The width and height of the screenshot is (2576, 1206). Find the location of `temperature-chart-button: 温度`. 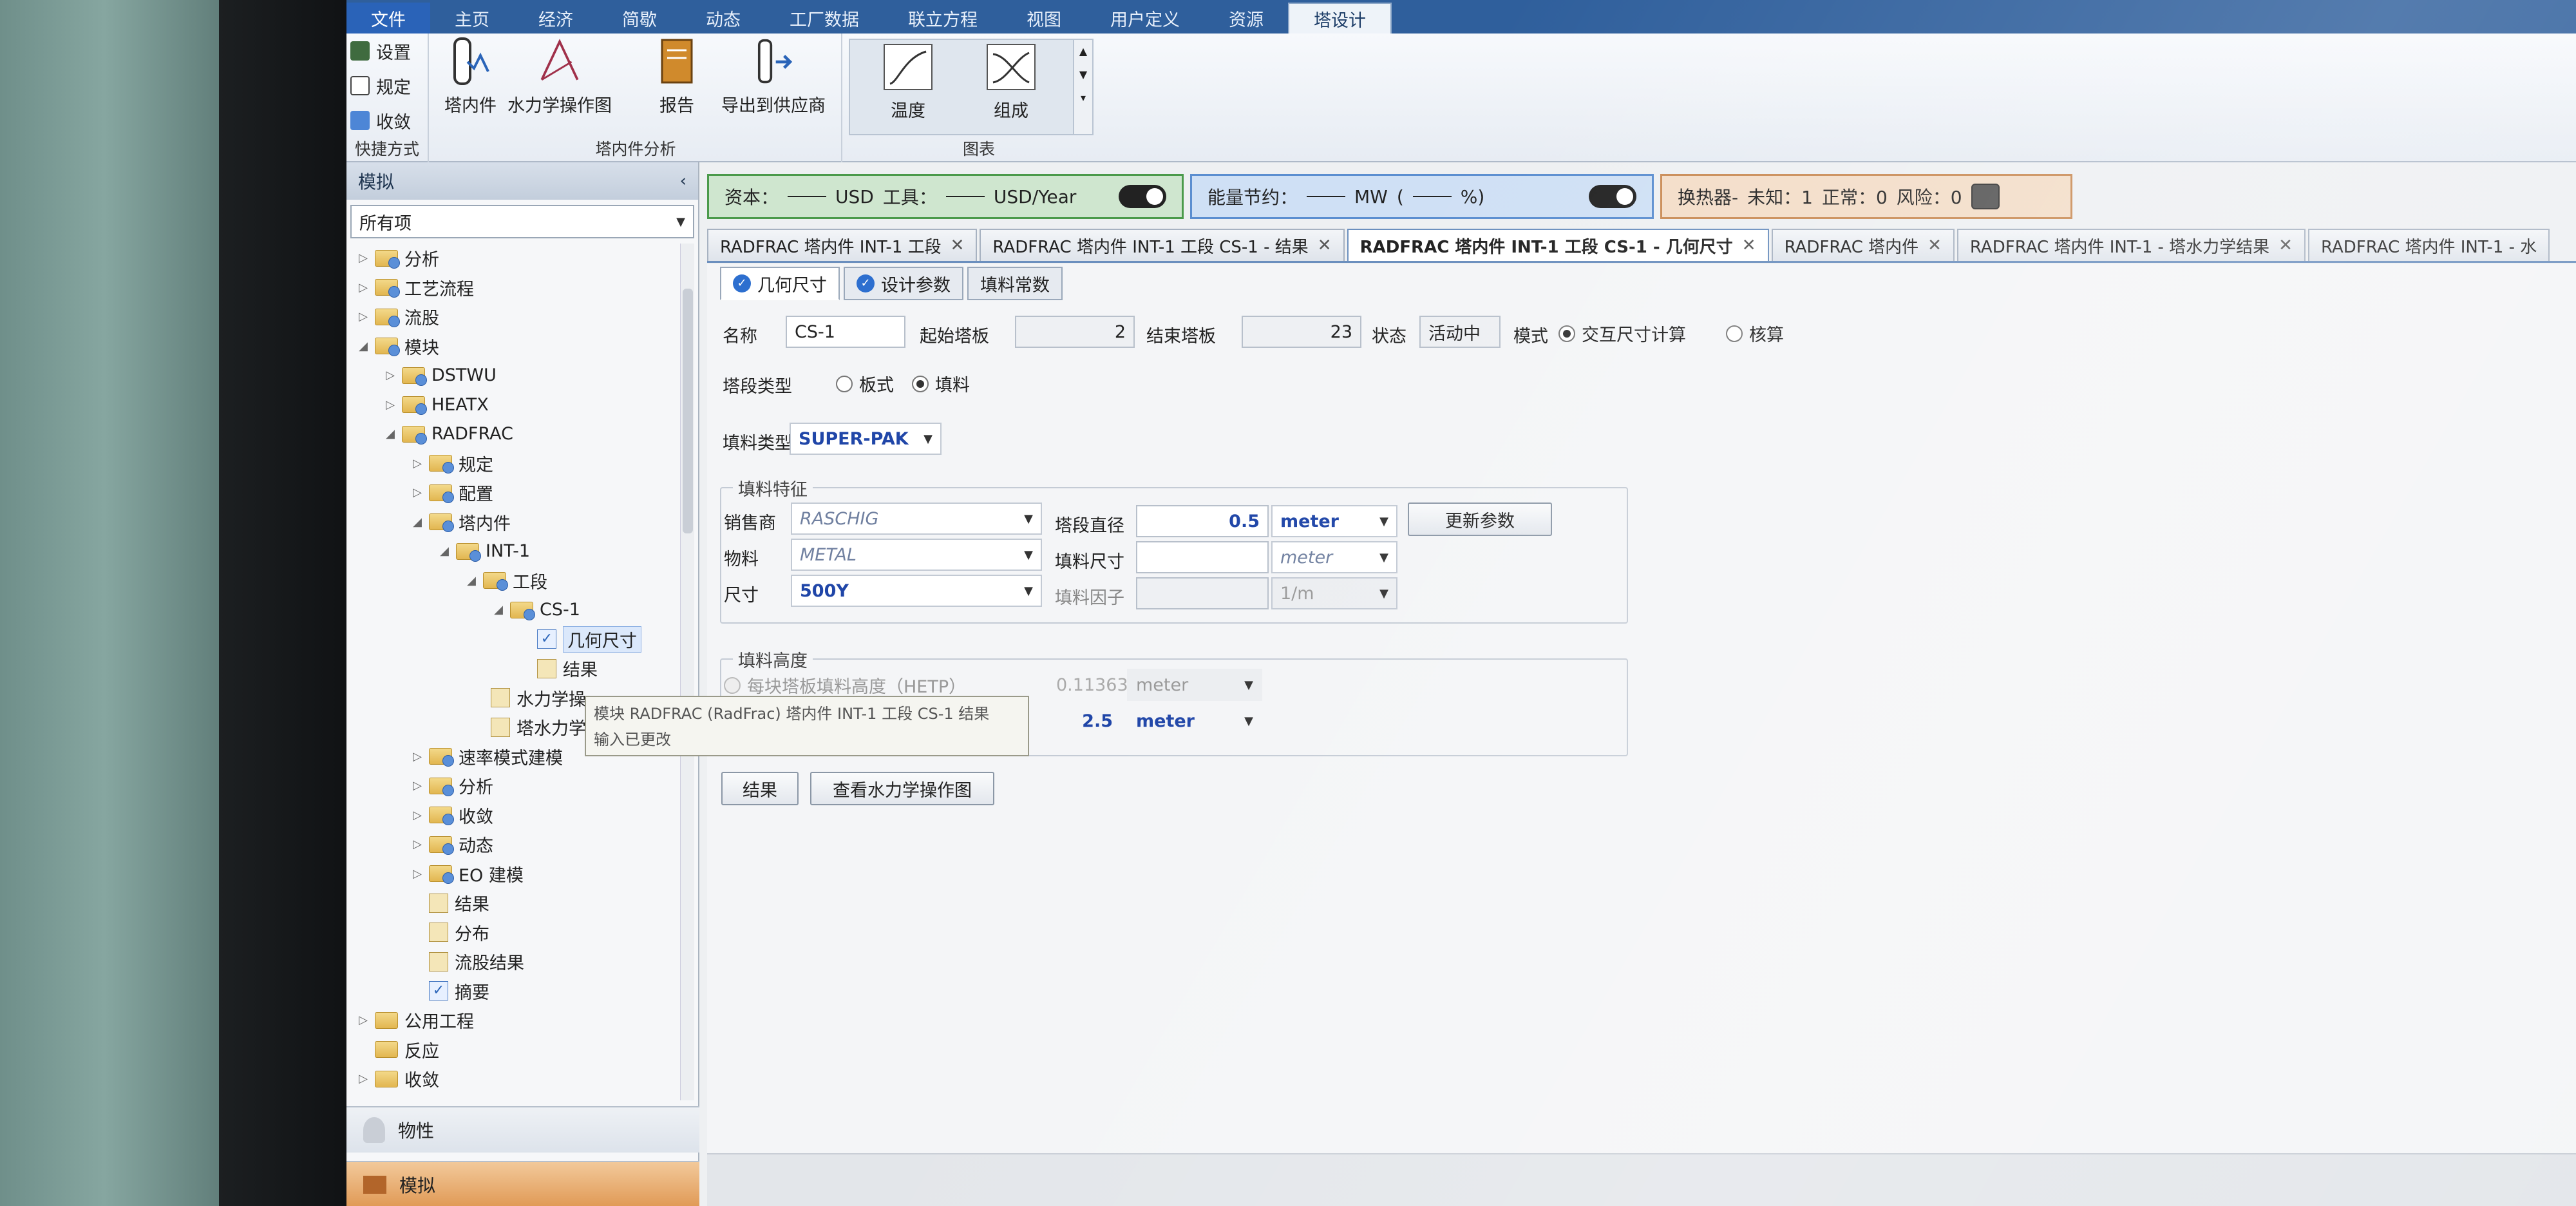

temperature-chart-button: 温度 is located at coordinates (908, 83).